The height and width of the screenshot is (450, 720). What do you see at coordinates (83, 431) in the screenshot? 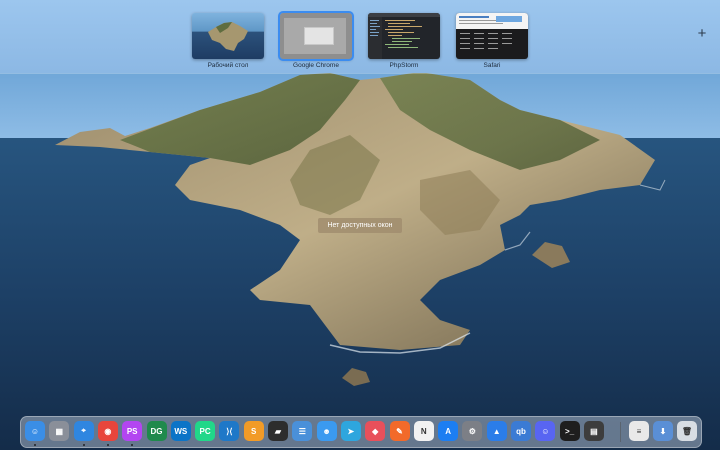
I see `safari-icon: ⌖` at bounding box center [83, 431].